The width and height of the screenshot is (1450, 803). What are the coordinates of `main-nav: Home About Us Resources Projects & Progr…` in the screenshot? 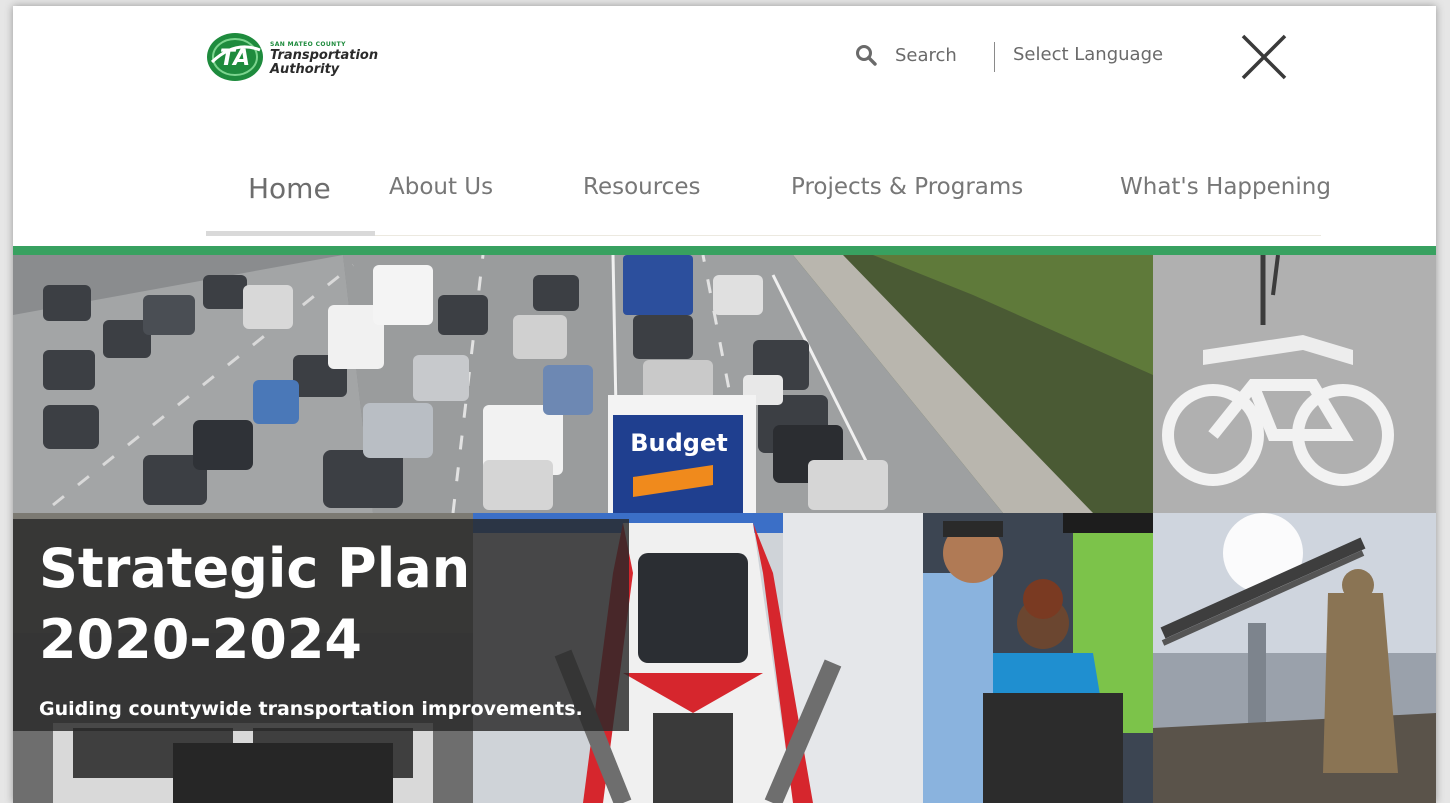 It's located at (768, 197).